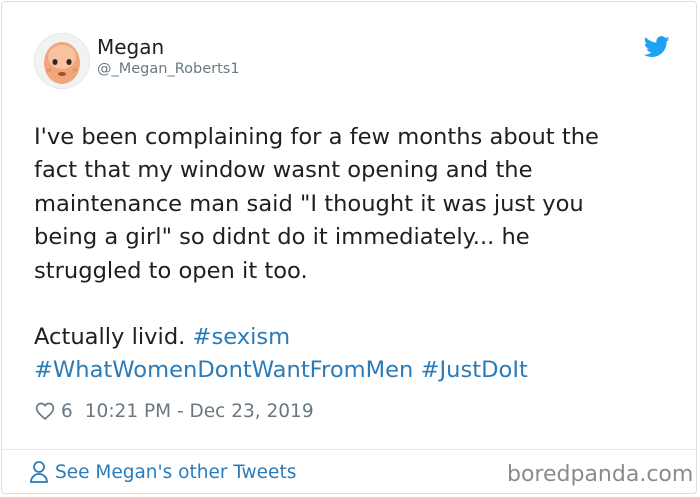  I want to click on tweet-timestamp: 10:21 PM - Dec 23, 2019, so click(199, 411).